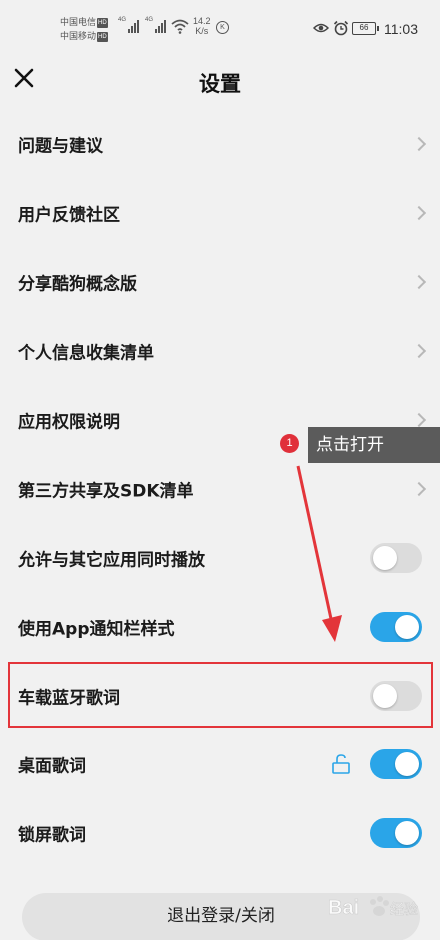 The image size is (440, 940). What do you see at coordinates (289, 443) in the screenshot?
I see `step-badge: 1` at bounding box center [289, 443].